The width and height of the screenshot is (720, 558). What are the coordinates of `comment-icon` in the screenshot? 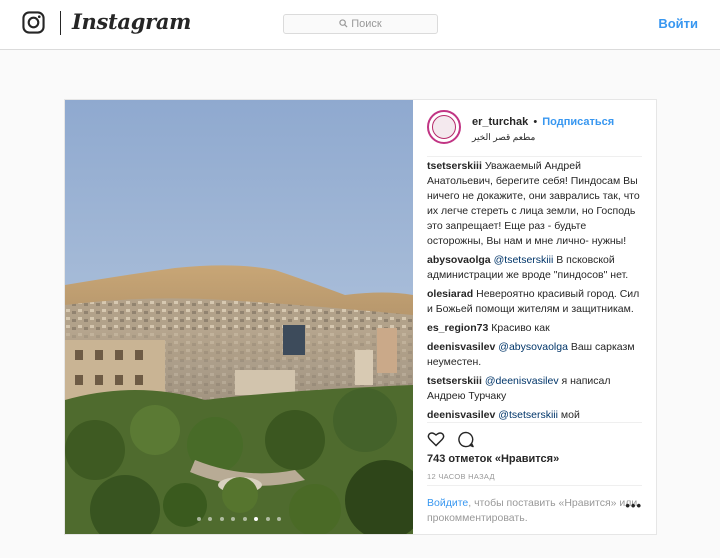 It's located at (466, 439).